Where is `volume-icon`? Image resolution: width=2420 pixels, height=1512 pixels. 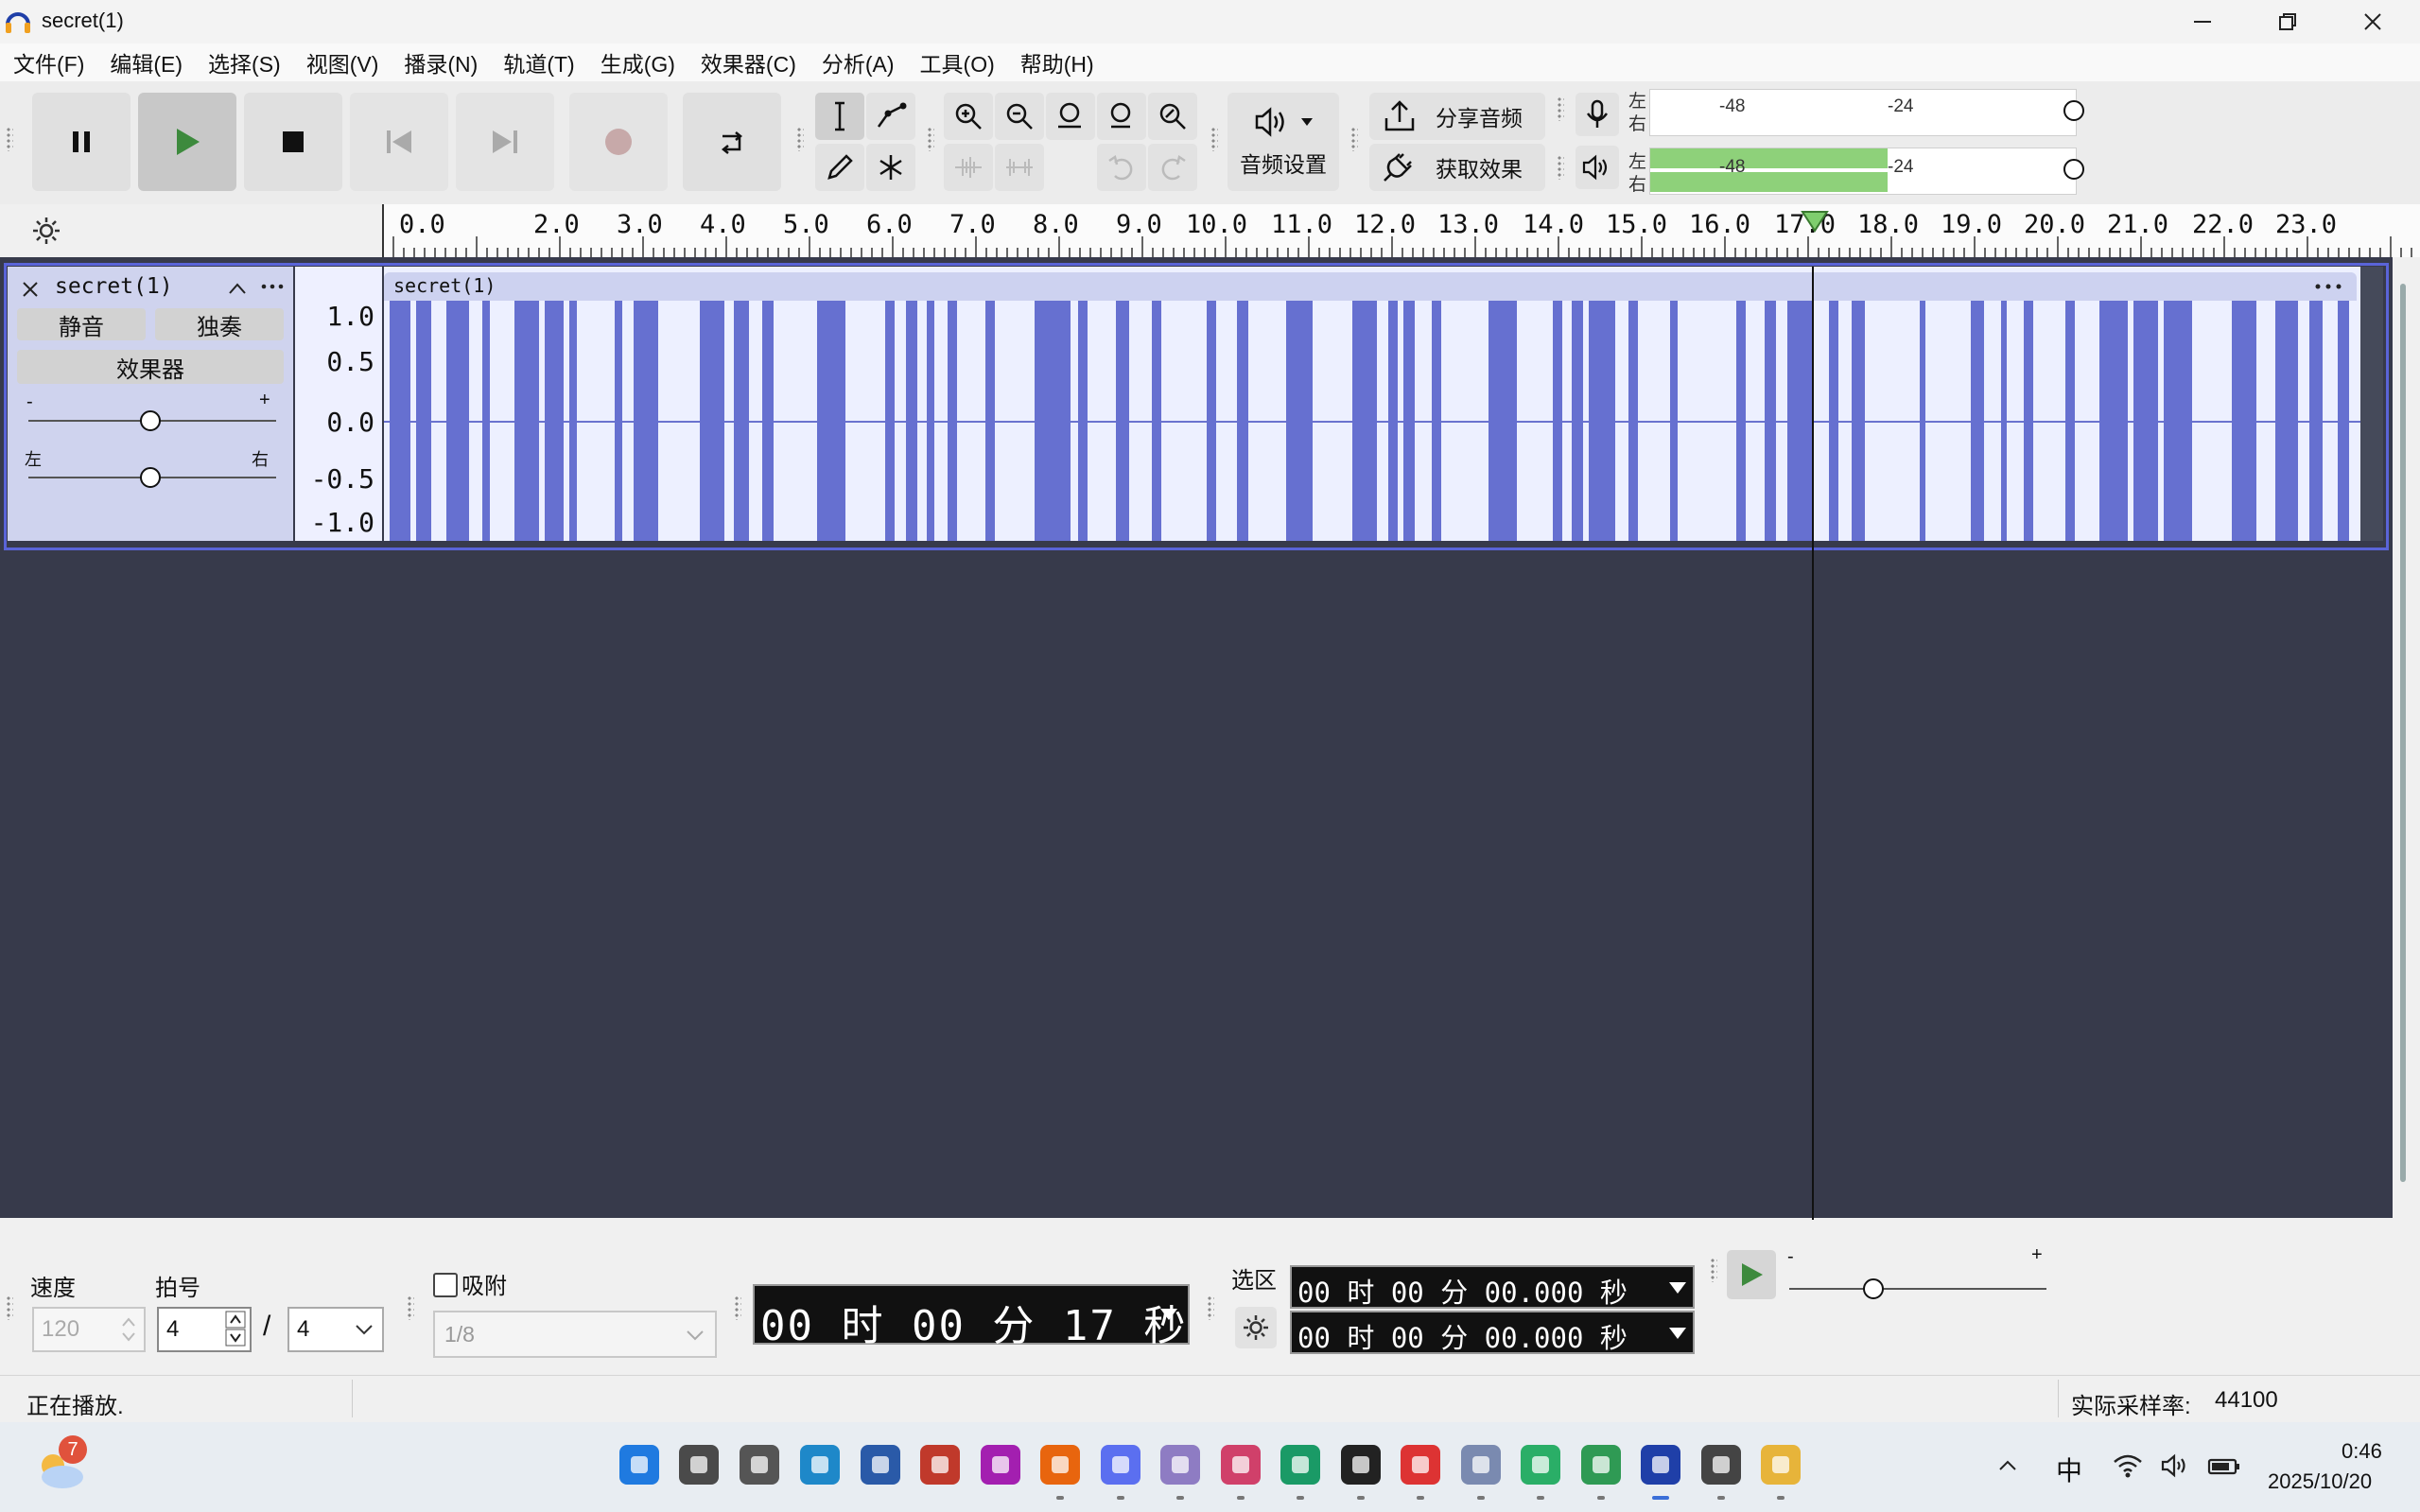
volume-icon is located at coordinates (2175, 1465).